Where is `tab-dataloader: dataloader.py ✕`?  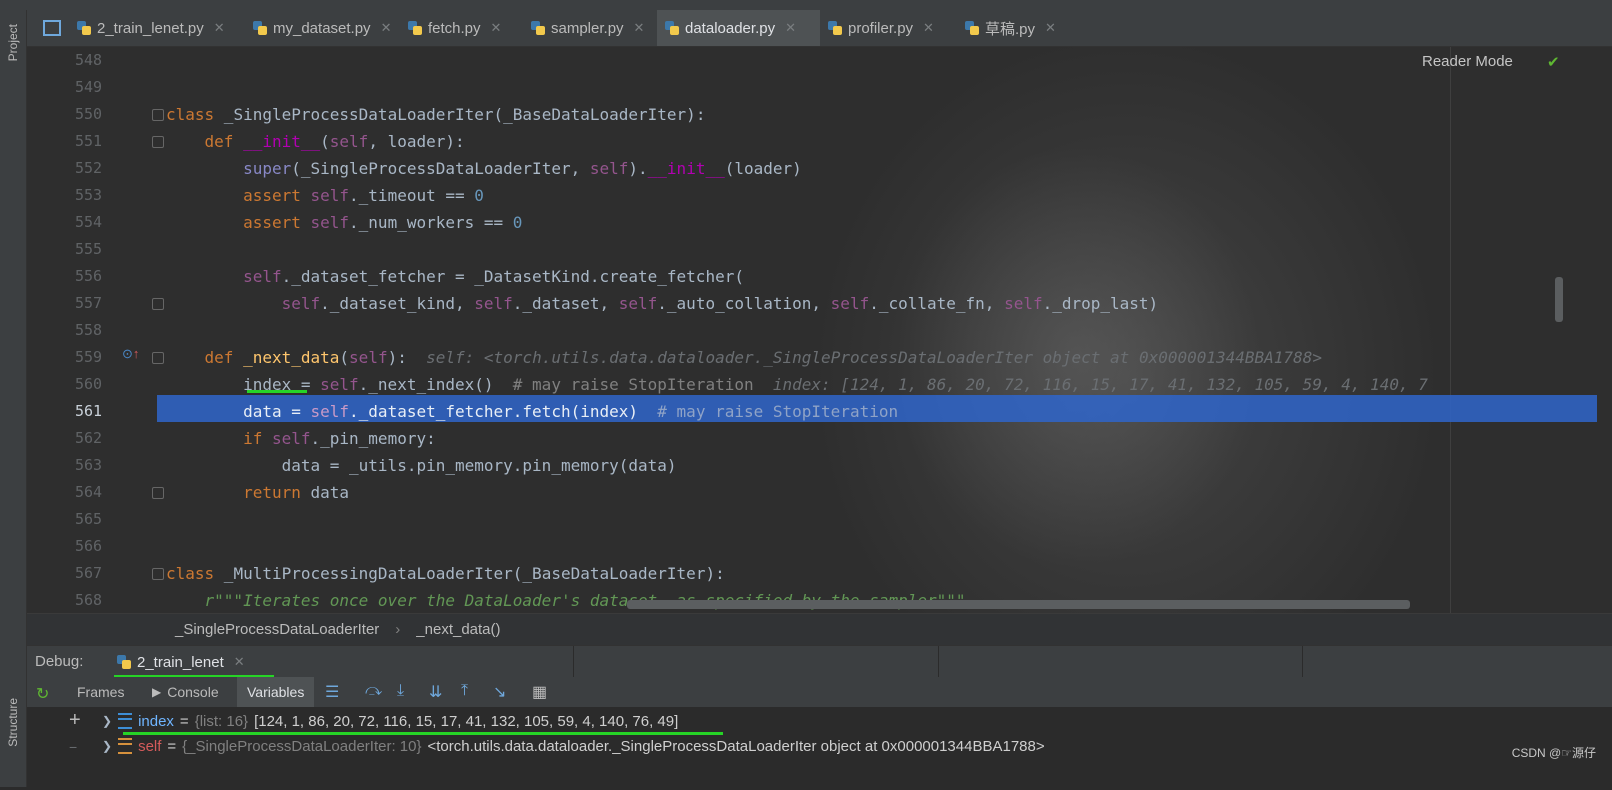 tab-dataloader: dataloader.py ✕ is located at coordinates (738, 28).